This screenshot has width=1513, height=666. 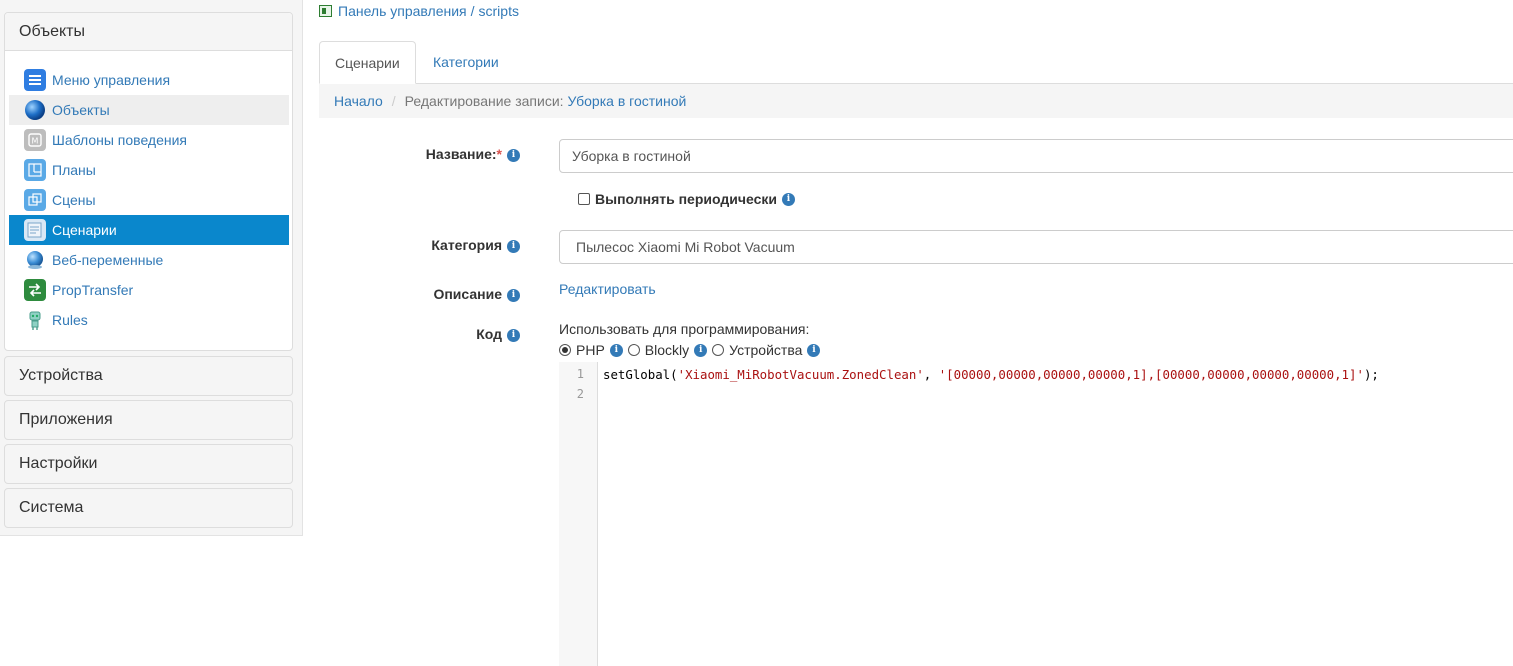 What do you see at coordinates (148, 376) in the screenshot?
I see `panel-devices: Устройства` at bounding box center [148, 376].